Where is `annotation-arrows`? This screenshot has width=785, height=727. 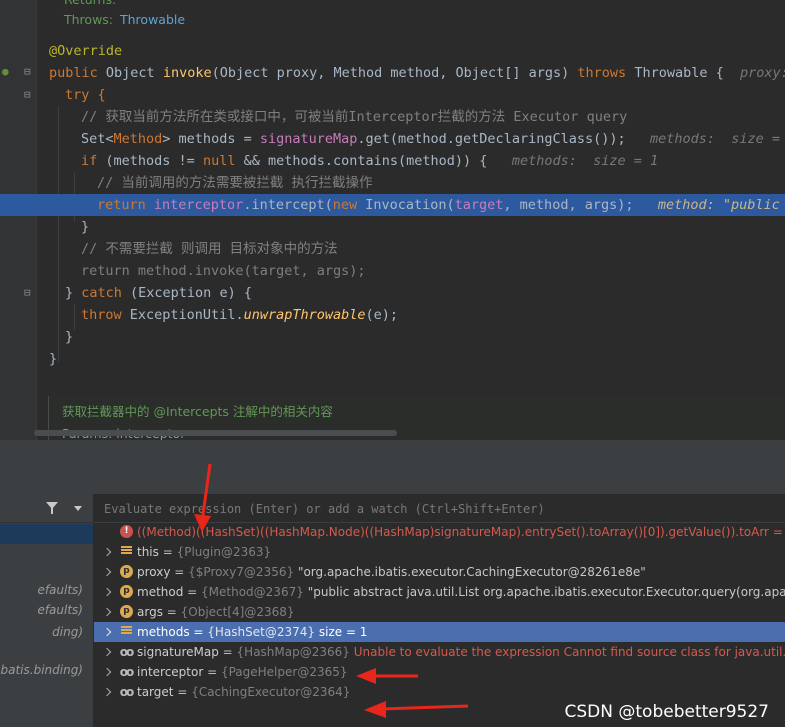 annotation-arrows is located at coordinates (331, 590).